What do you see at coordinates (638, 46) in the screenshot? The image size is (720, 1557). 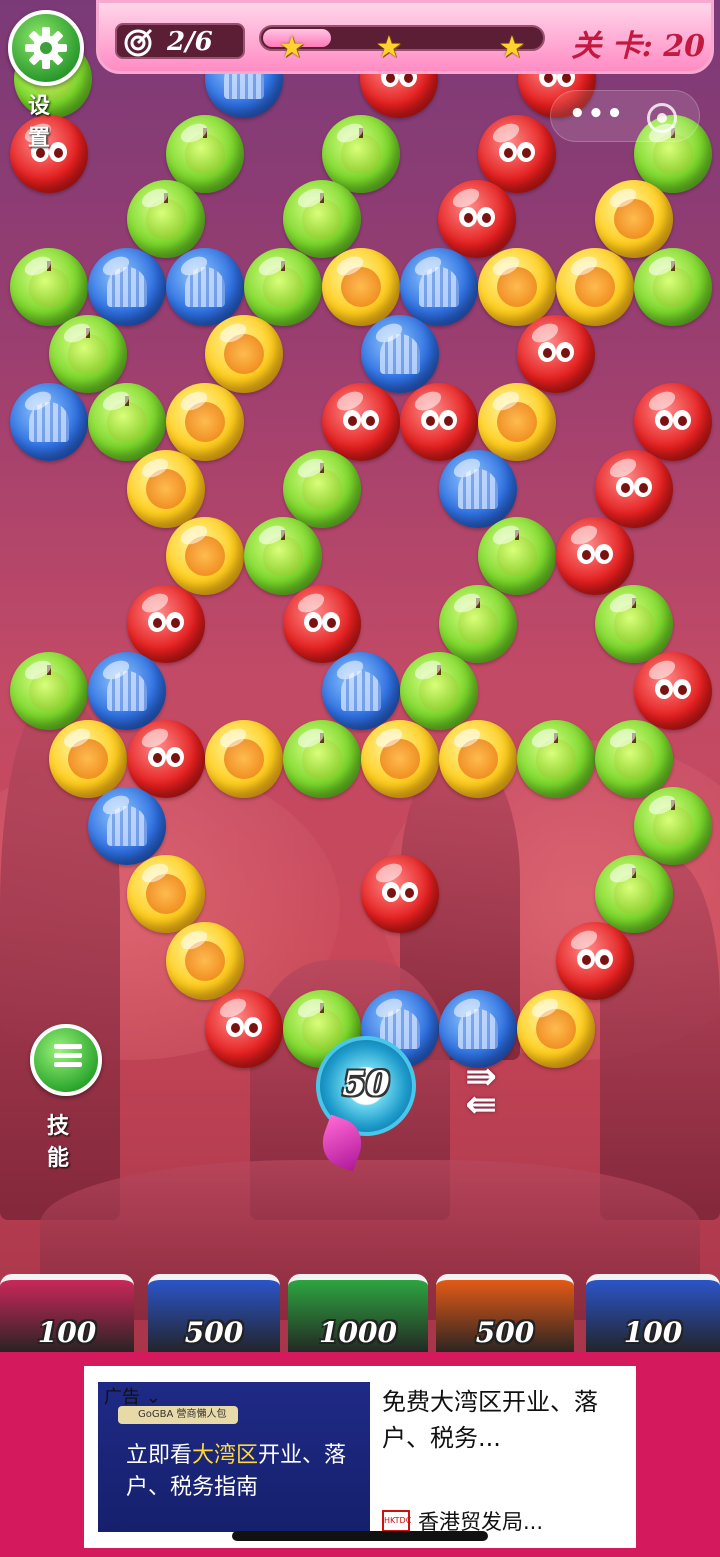 I see `level-indicator: 关 卡: 20` at bounding box center [638, 46].